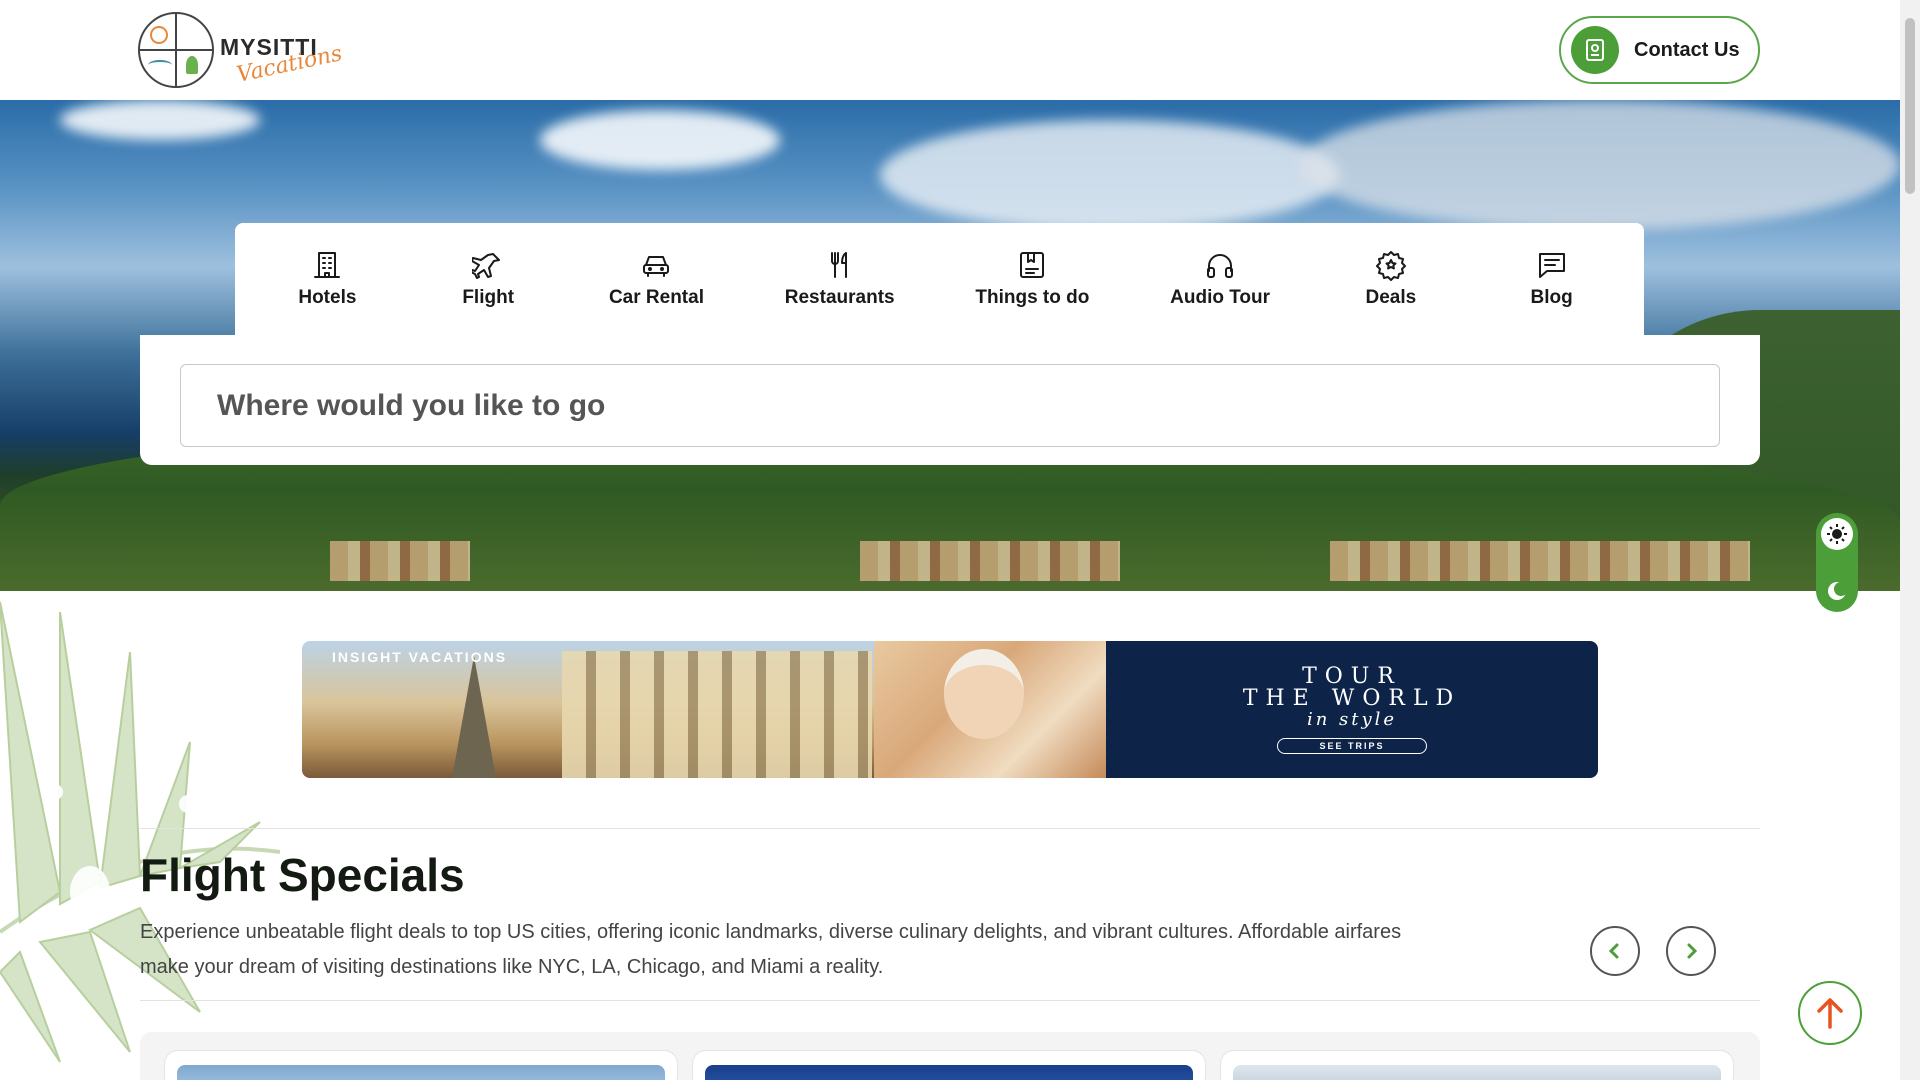 This screenshot has height=1080, width=1920. I want to click on site-logo: MYSITTI Vacations, so click(241, 50).